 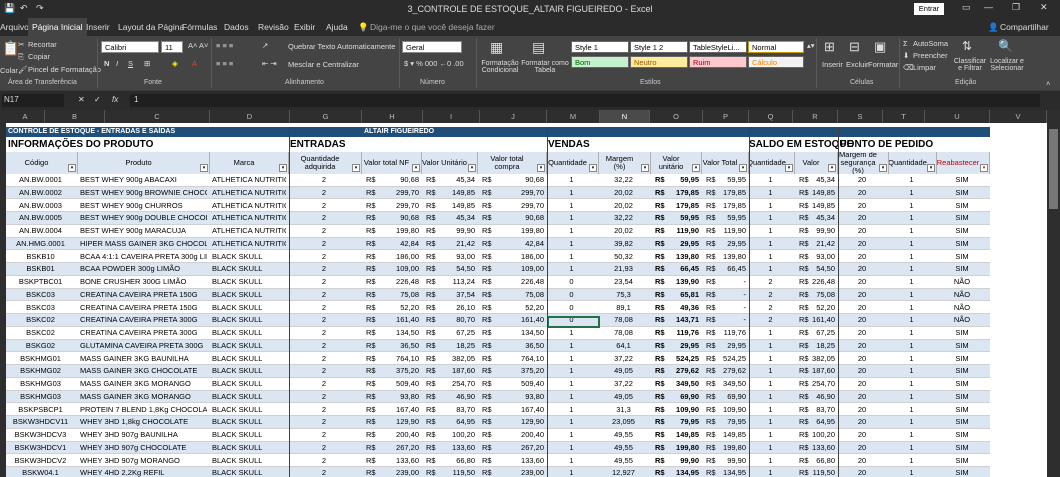 What do you see at coordinates (511, 257) in the screenshot?
I see `table-cell: 186,00` at bounding box center [511, 257].